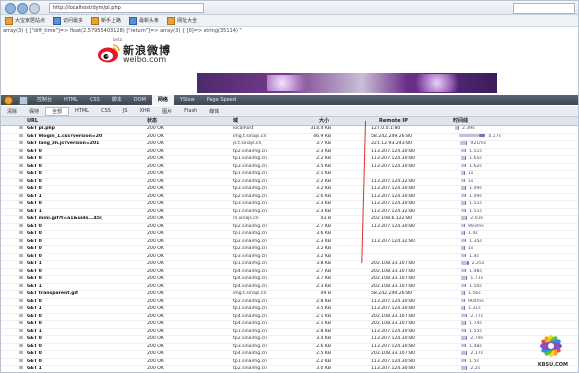 This screenshot has height=373, width=579. What do you see at coordinates (140, 100) in the screenshot?
I see `firebug-tab: DOM` at bounding box center [140, 100].